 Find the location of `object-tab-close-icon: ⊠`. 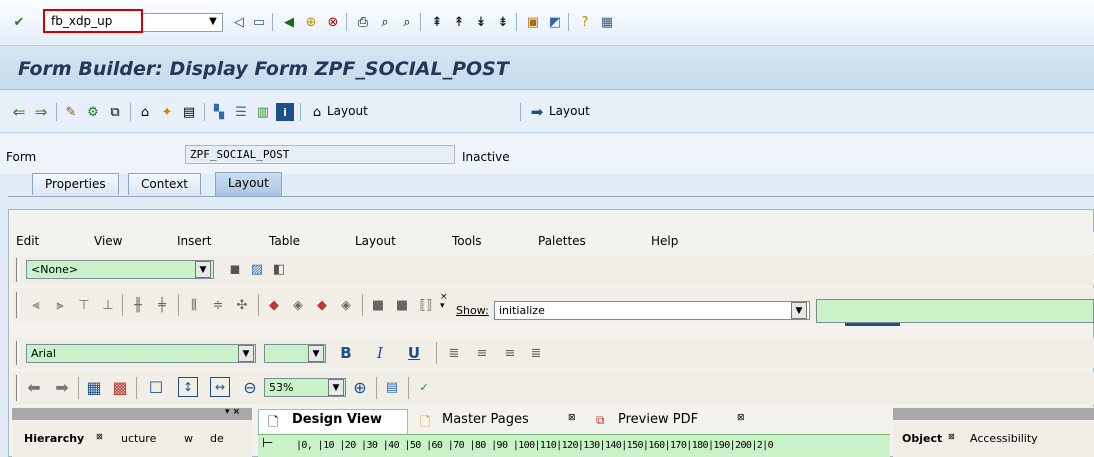

object-tab-close-icon: ⊠ is located at coordinates (951, 436).